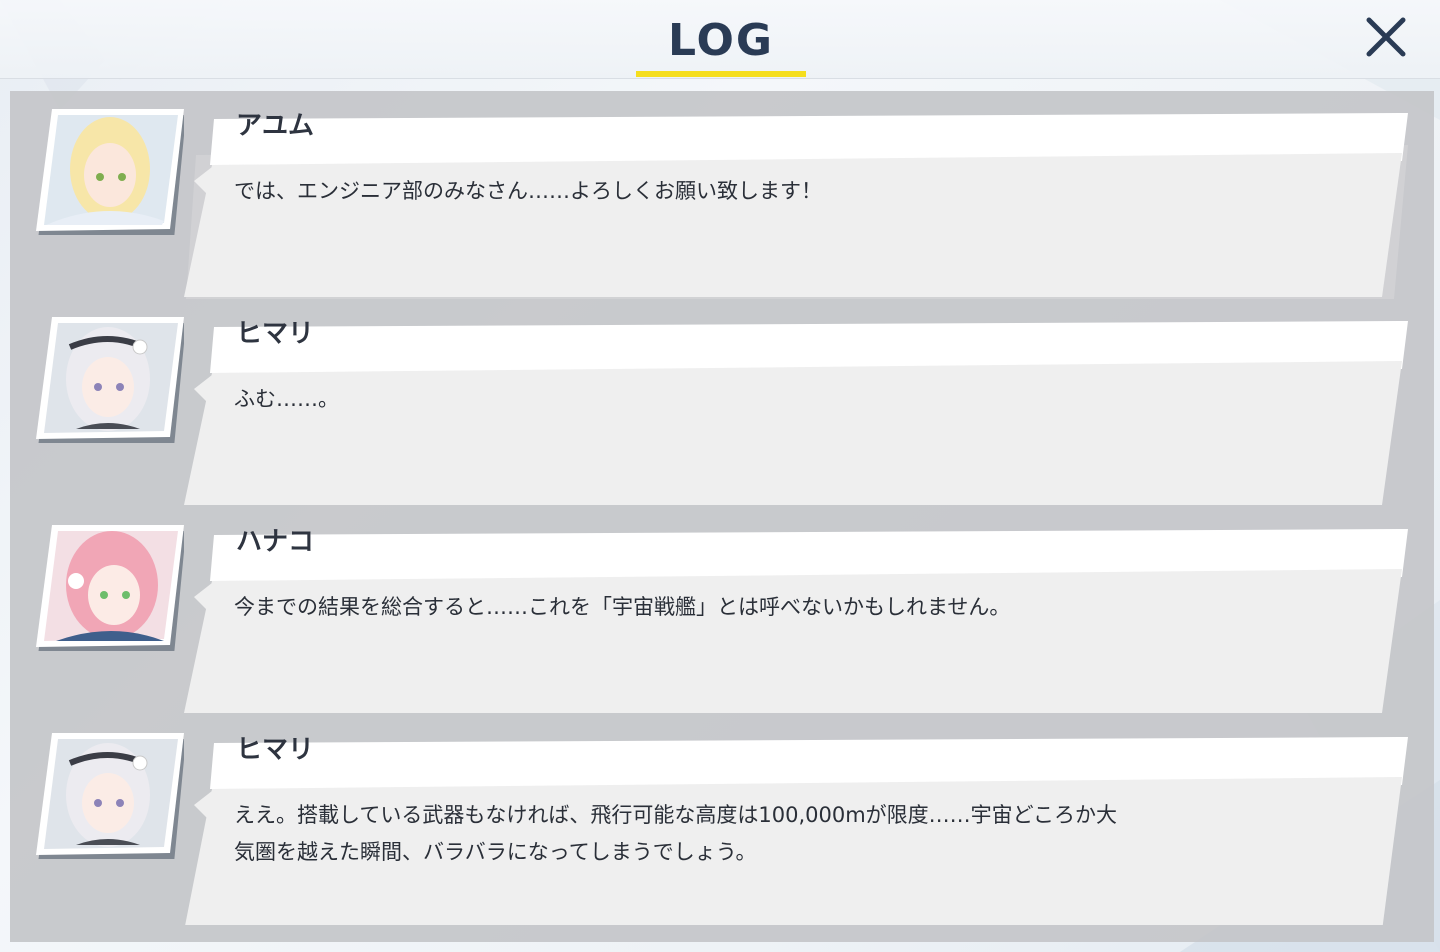  What do you see at coordinates (110, 172) in the screenshot?
I see `avatar-ayumu` at bounding box center [110, 172].